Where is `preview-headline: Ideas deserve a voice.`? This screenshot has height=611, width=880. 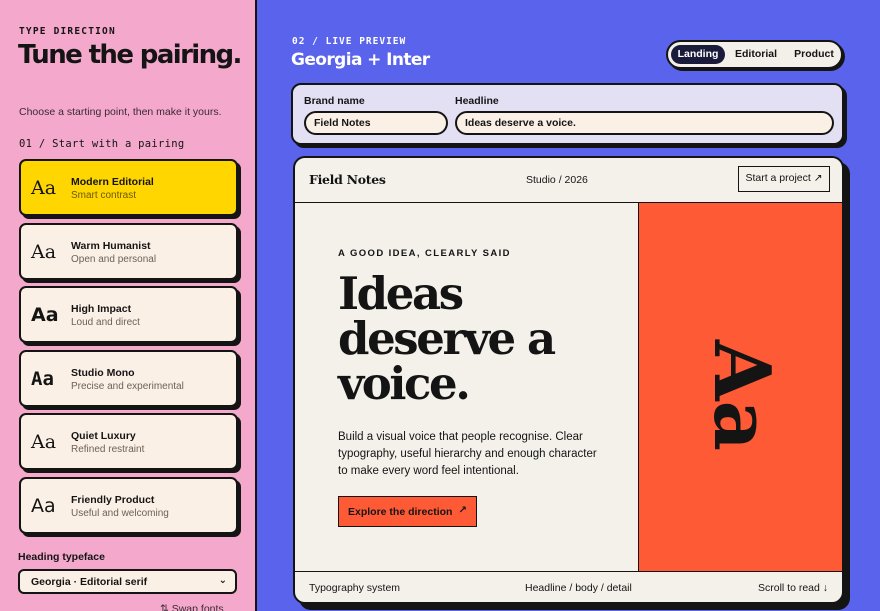 preview-headline: Ideas deserve a voice. is located at coordinates (447, 338).